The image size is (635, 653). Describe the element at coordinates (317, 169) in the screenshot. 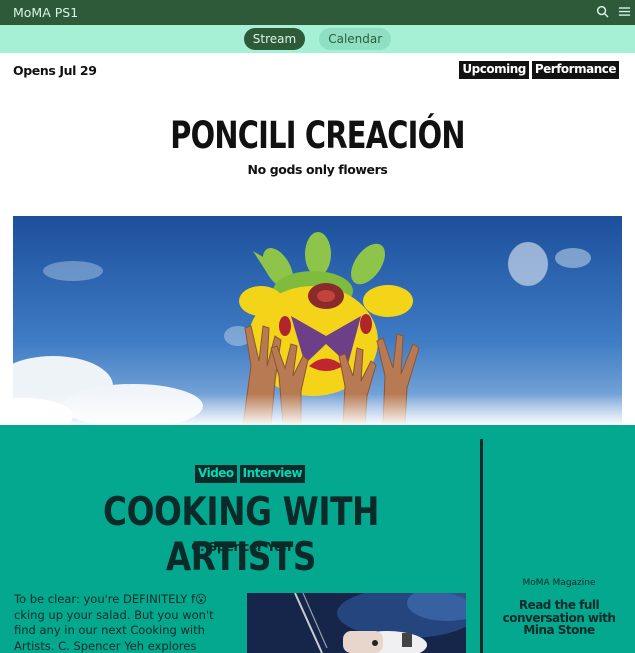

I see `event-subtitle: No gods only flowers` at that location.